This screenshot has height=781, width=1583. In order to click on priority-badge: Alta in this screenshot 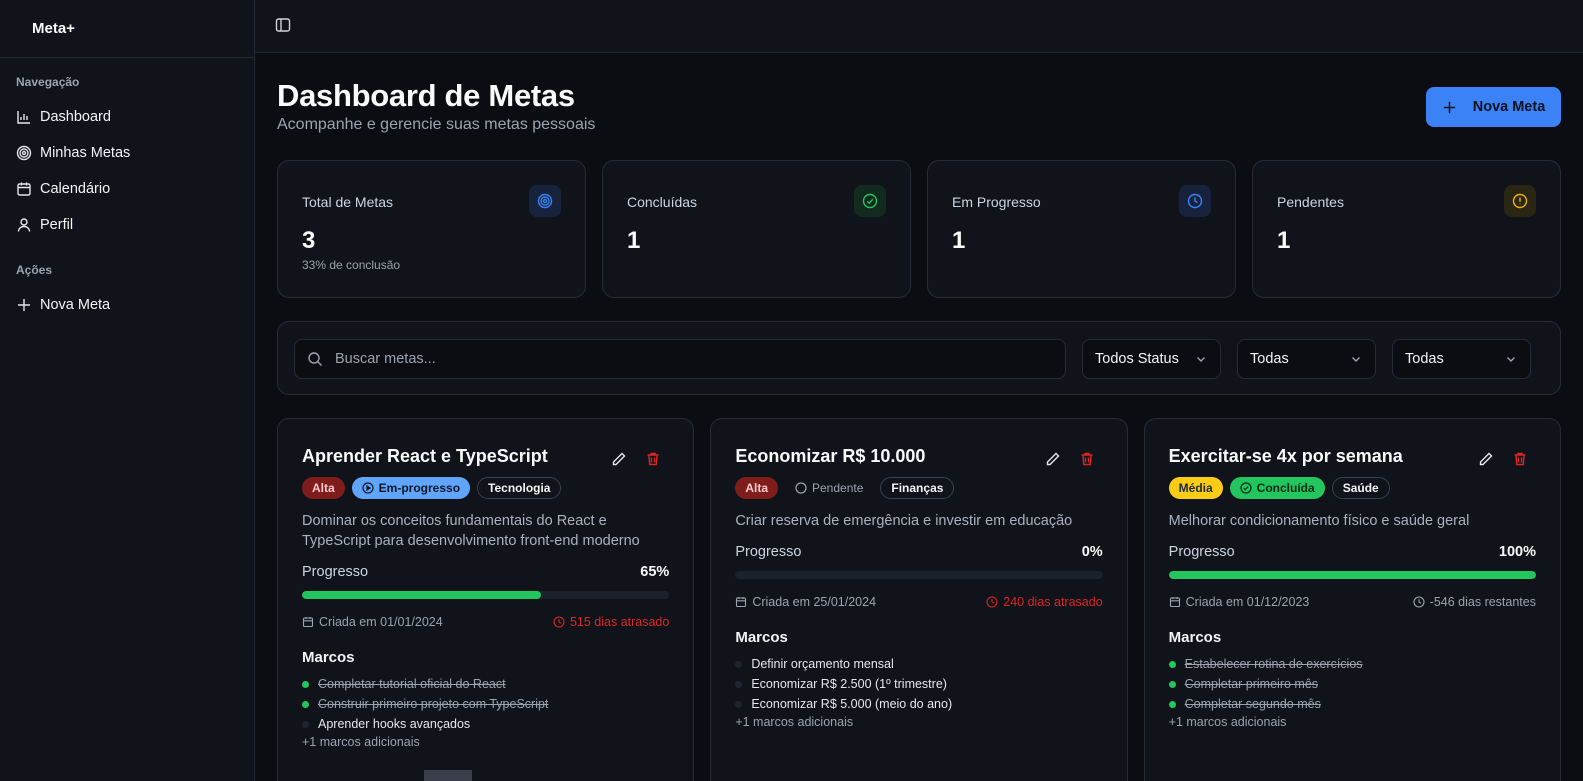, I will do `click(756, 488)`.